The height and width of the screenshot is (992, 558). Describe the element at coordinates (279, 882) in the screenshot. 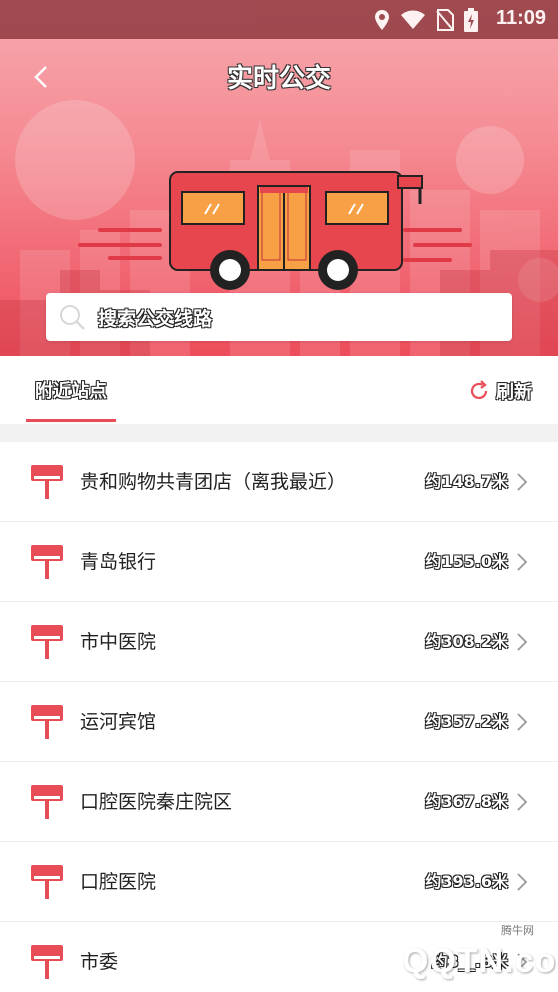

I see `list-item: 口腔医院 约393.6米` at that location.